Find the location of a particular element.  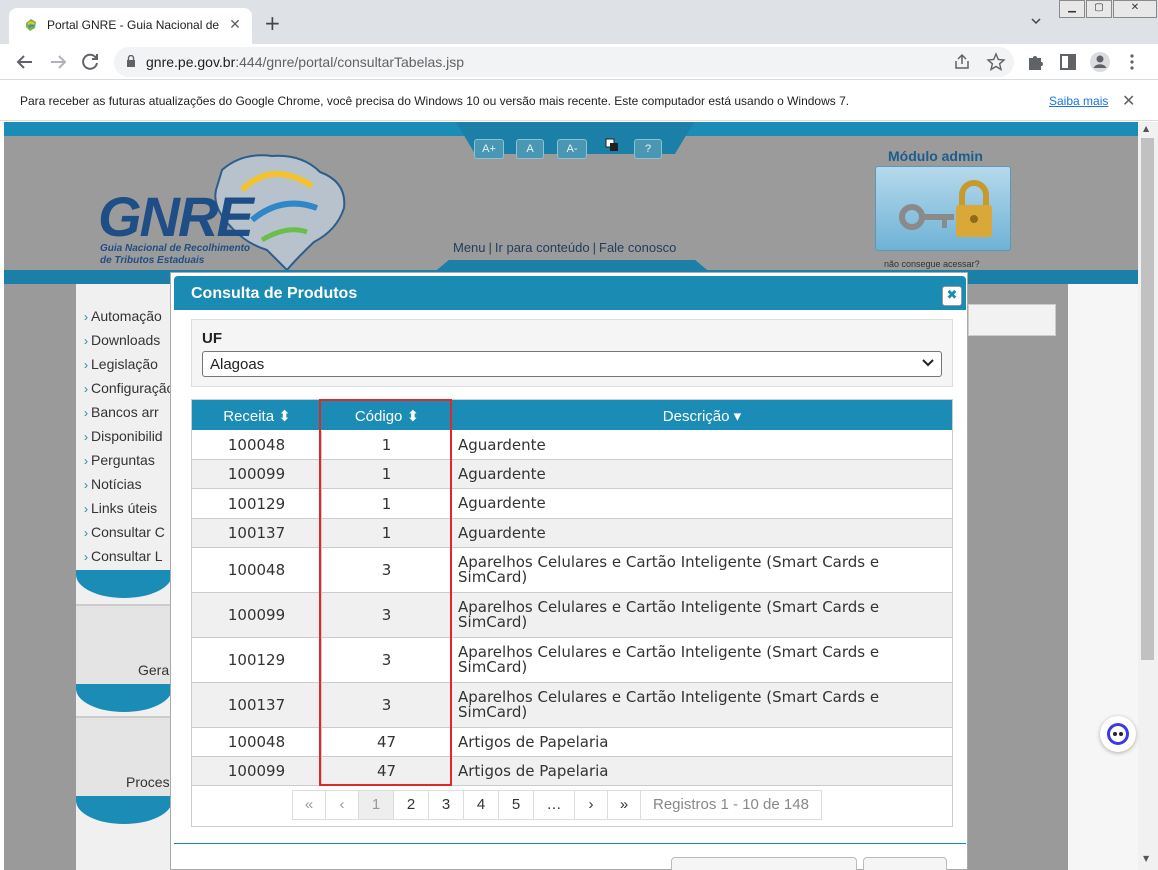

uf-select: Alagoas is located at coordinates (572, 364).